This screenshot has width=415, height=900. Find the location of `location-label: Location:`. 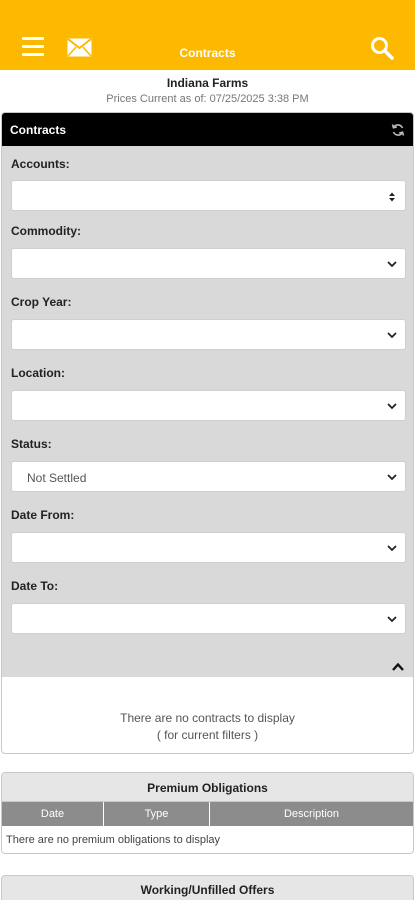

location-label: Location: is located at coordinates (38, 373).